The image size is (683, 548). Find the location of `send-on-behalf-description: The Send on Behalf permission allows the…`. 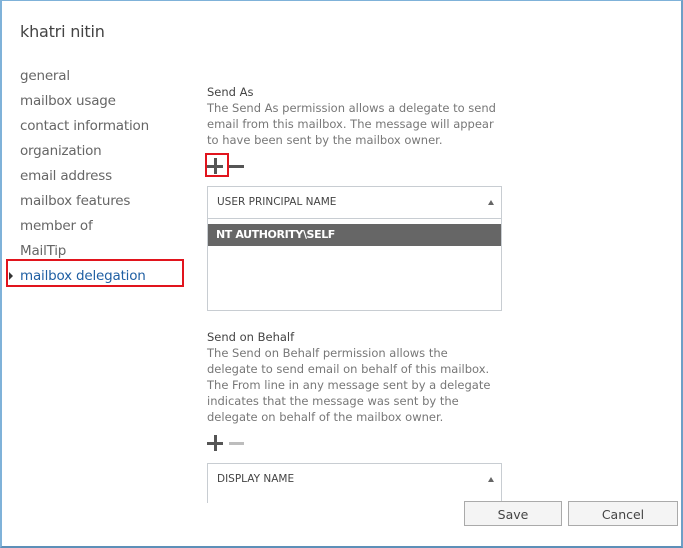

send-on-behalf-description: The Send on Behalf permission allows the… is located at coordinates (349, 385).